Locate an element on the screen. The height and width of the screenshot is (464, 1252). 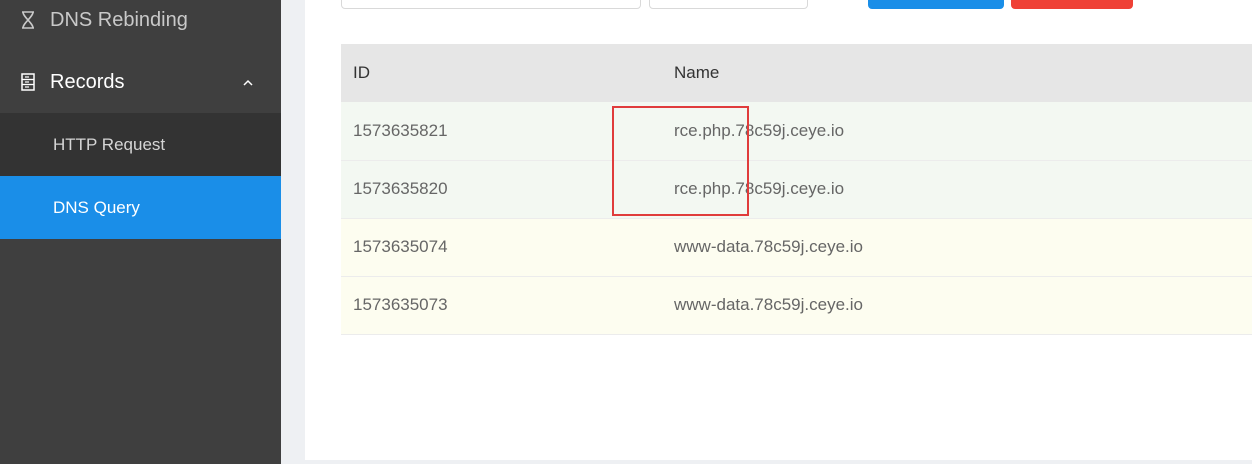
table-row: 1573635074 www-data.78c59j.ceye.io is located at coordinates (796, 247).